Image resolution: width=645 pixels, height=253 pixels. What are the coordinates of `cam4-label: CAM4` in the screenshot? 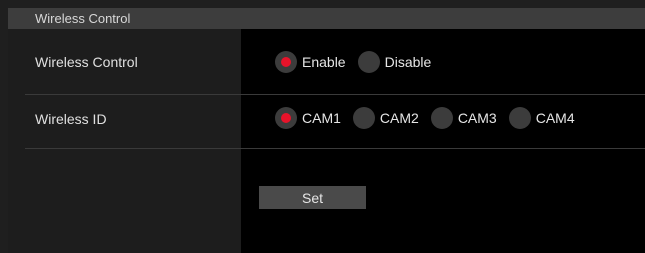 It's located at (555, 118).